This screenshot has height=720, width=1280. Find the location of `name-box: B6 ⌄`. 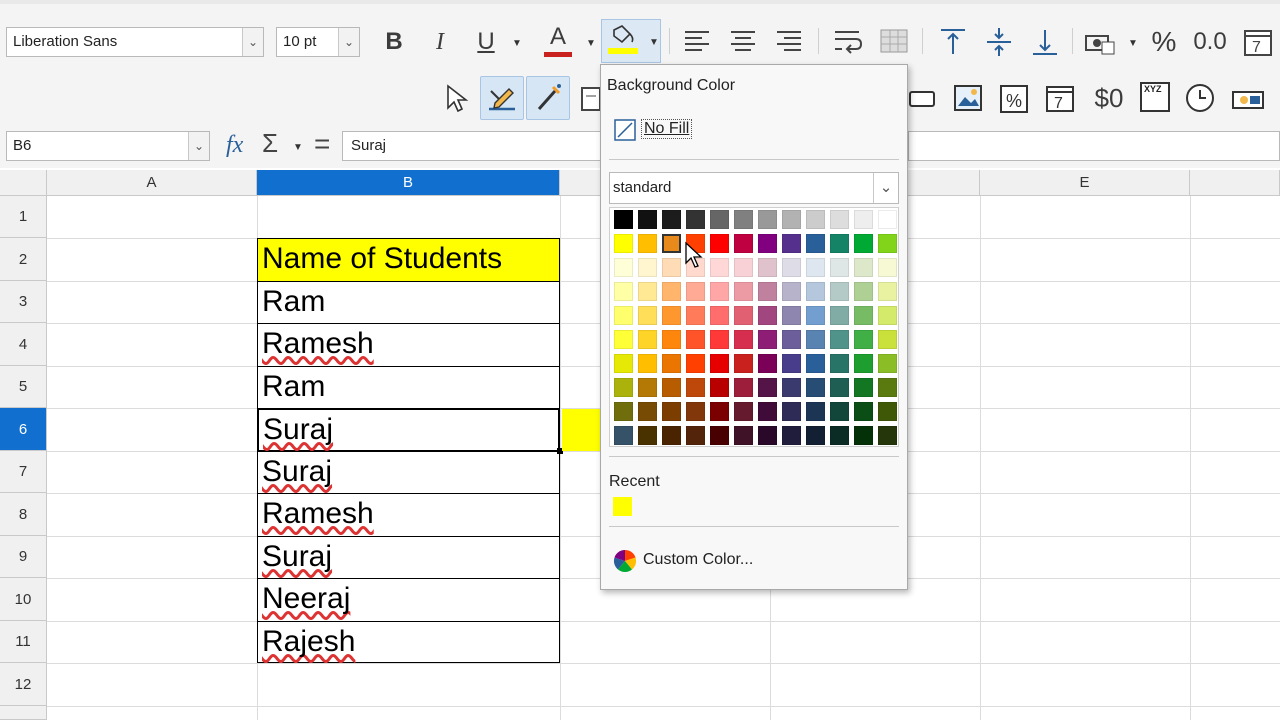

name-box: B6 ⌄ is located at coordinates (108, 146).